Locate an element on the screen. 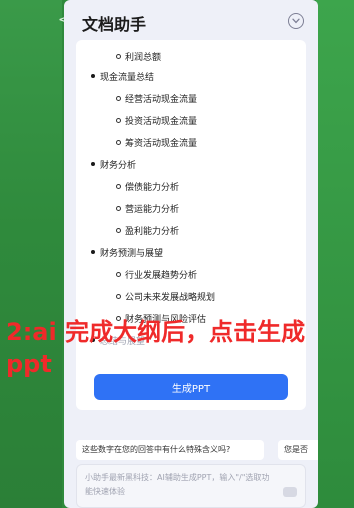 The width and height of the screenshot is (354, 508). outline-section: 现金流量总结 is located at coordinates (123, 76).